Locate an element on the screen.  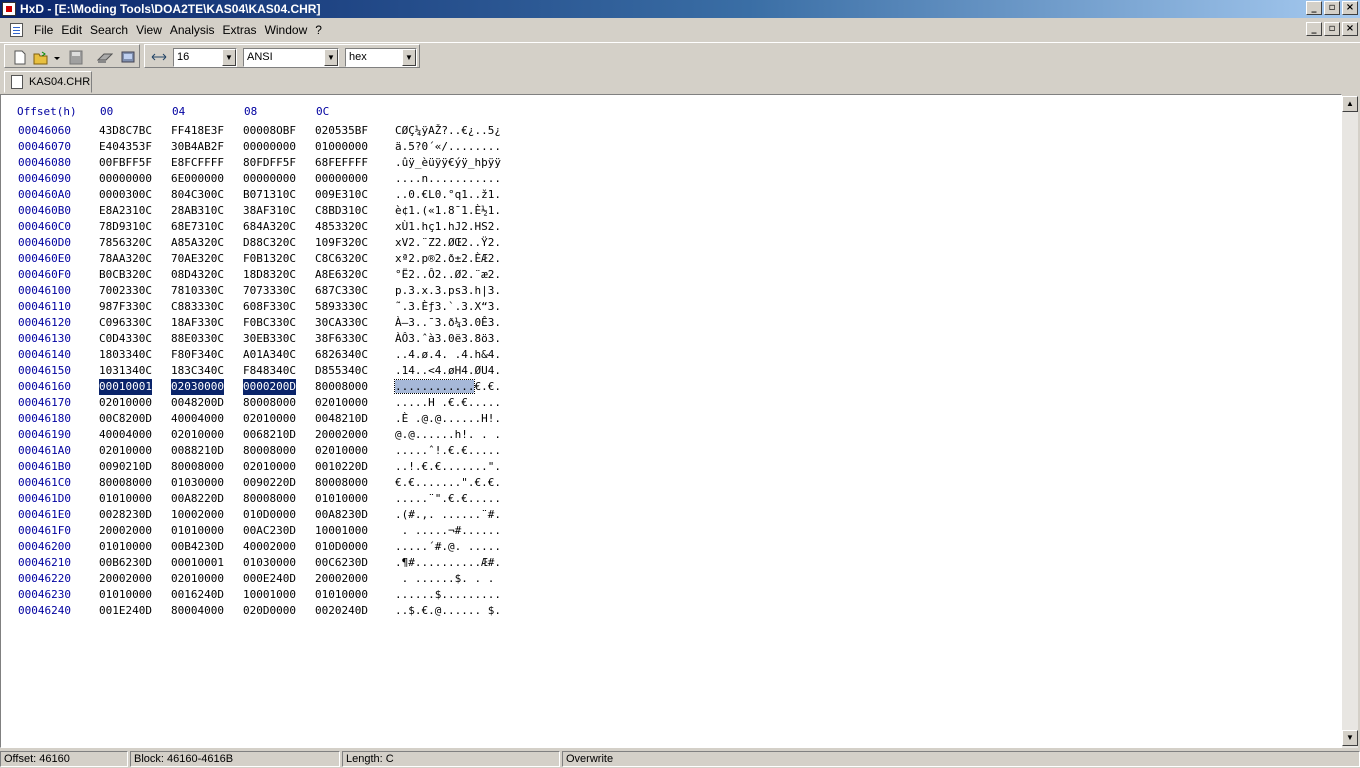
text-column: °Ë2..Ô2..Ø2.¨æ2. is located at coordinates (448, 275).